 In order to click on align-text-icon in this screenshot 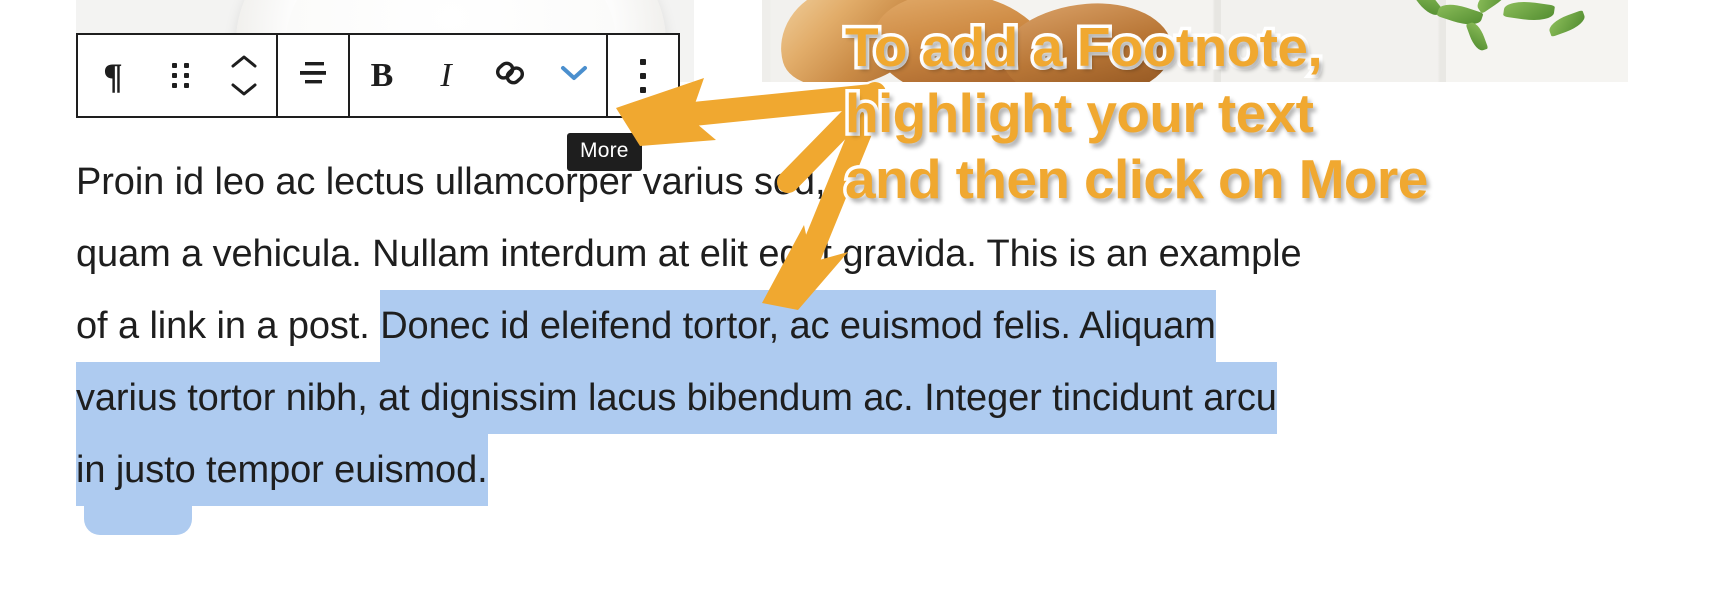, I will do `click(313, 75)`.